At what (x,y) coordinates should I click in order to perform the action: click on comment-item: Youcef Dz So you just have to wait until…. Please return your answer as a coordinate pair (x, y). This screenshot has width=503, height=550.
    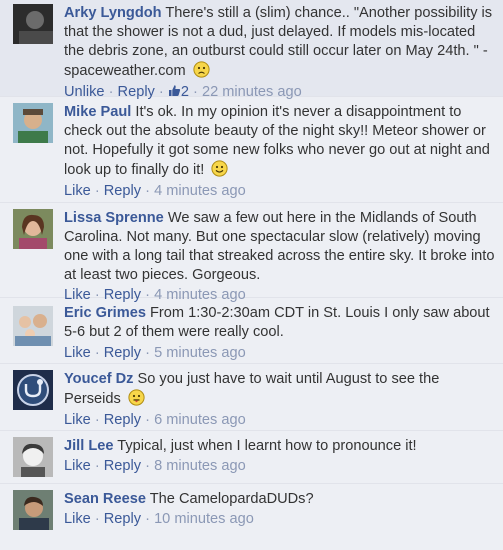
    Looking at the image, I should click on (251, 397).